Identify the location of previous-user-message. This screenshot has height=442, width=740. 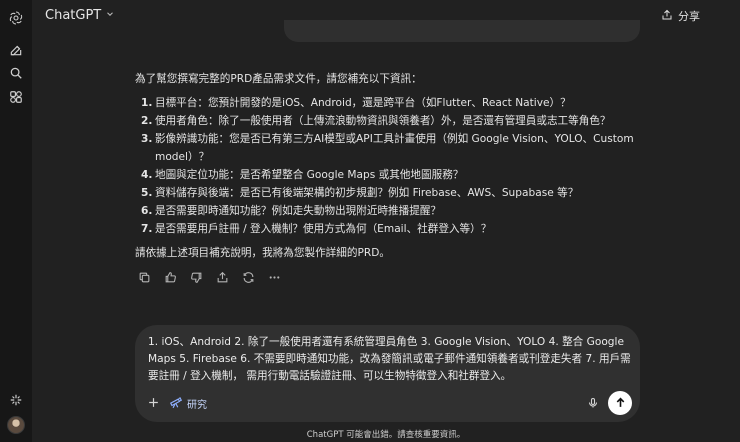
(462, 31).